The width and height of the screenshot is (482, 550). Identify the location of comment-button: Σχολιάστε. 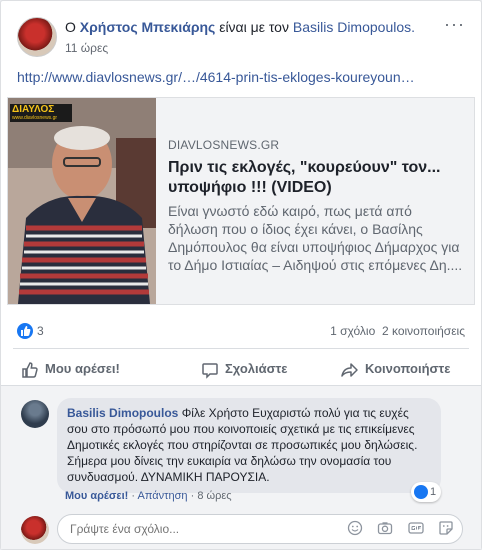
(244, 369).